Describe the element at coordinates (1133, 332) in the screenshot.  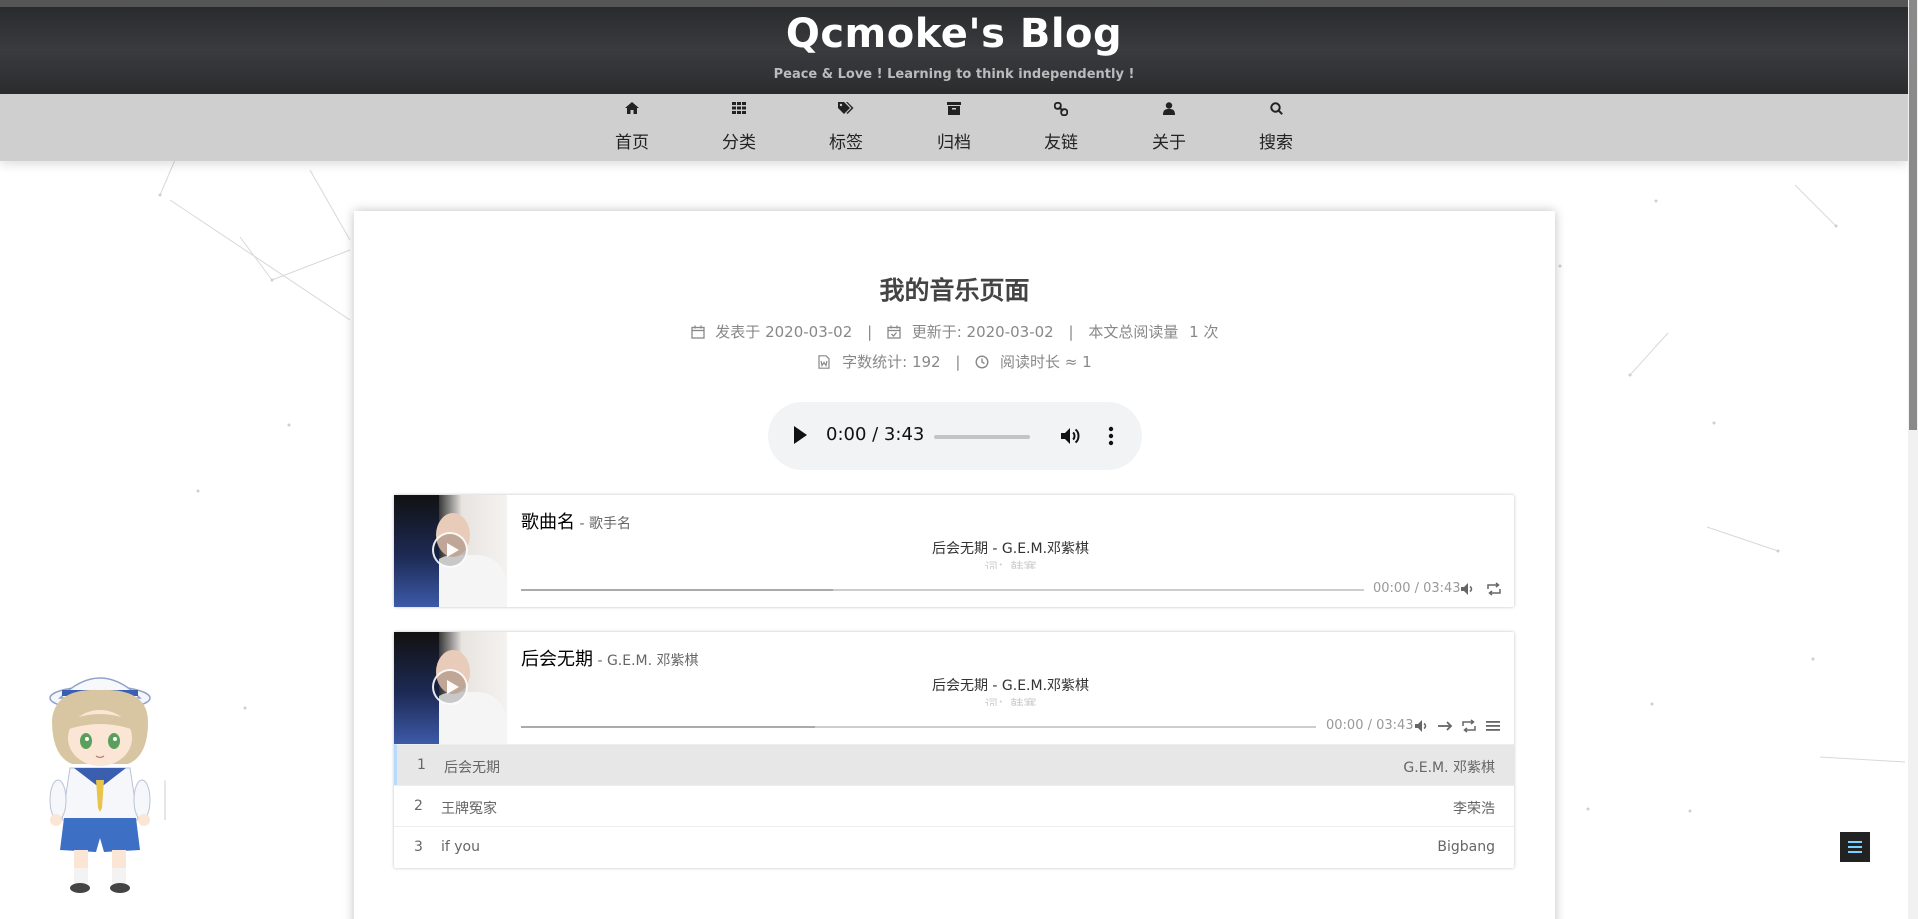
I see `views-label: 本文总阅读量` at that location.